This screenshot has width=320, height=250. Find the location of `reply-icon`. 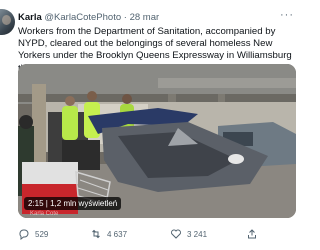

reply-icon is located at coordinates (24, 234).